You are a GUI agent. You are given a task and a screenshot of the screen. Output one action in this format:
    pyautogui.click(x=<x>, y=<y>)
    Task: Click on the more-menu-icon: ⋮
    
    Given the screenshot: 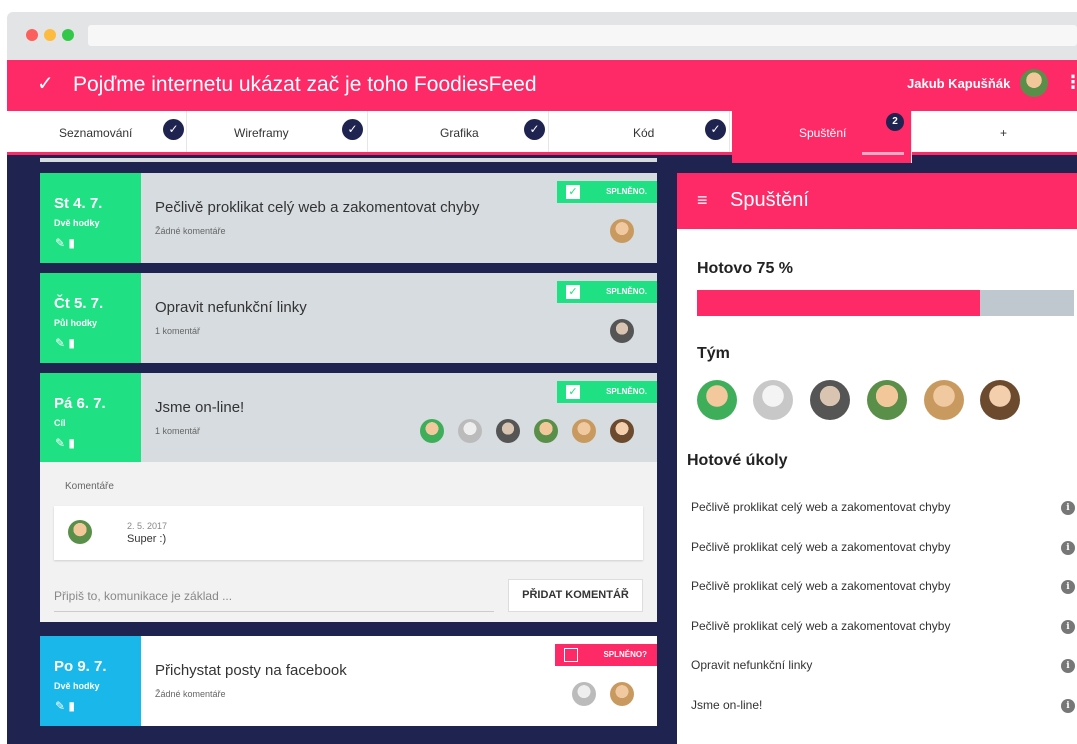 What is the action you would take?
    pyautogui.click(x=1070, y=82)
    